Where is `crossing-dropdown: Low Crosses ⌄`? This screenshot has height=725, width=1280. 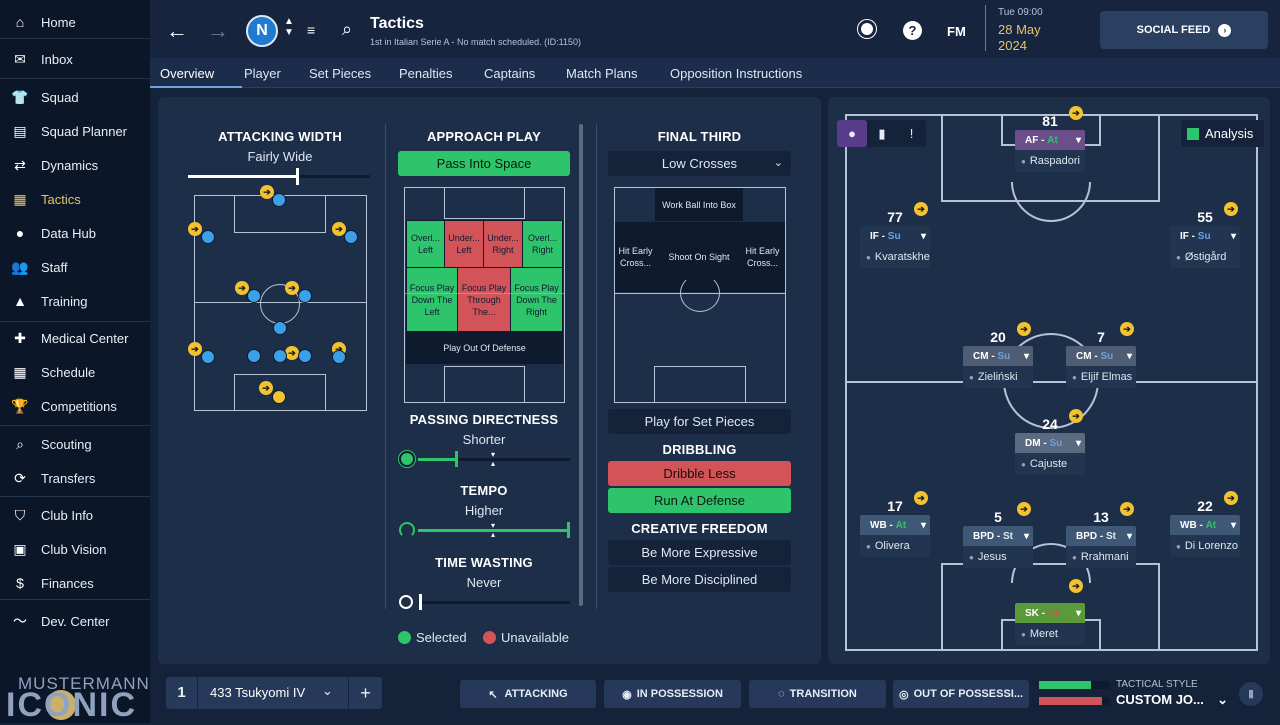 crossing-dropdown: Low Crosses ⌄ is located at coordinates (699, 163).